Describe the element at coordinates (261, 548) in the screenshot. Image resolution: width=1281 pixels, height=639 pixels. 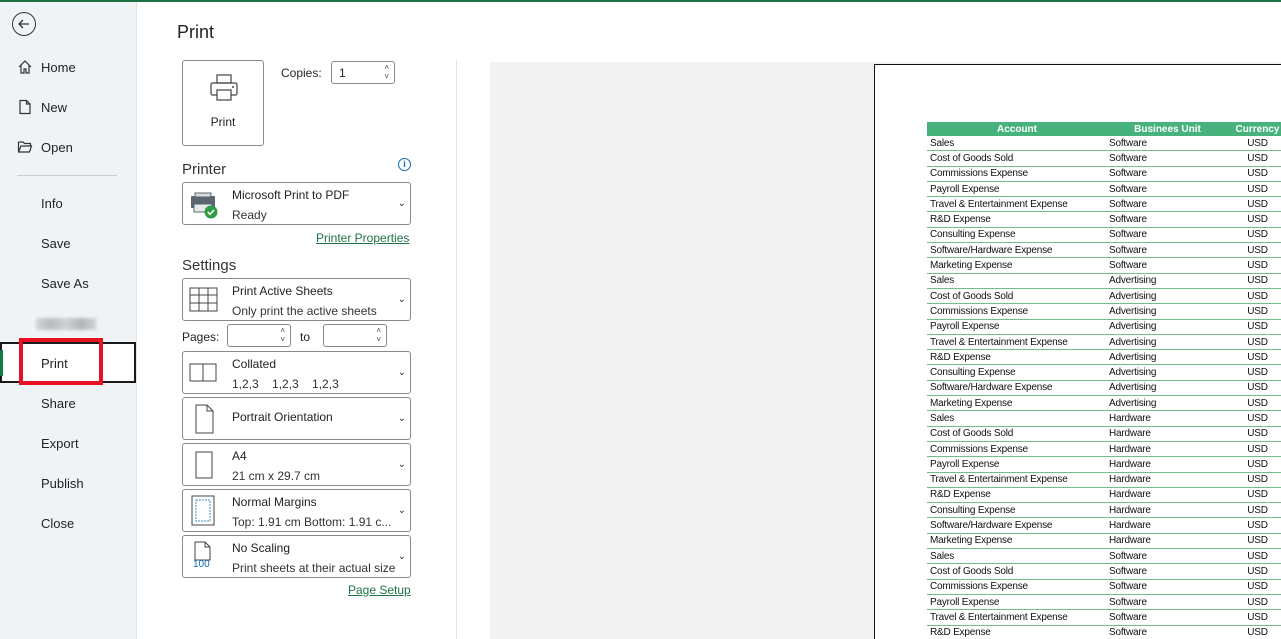
I see `scaling-line1: No Scaling` at that location.